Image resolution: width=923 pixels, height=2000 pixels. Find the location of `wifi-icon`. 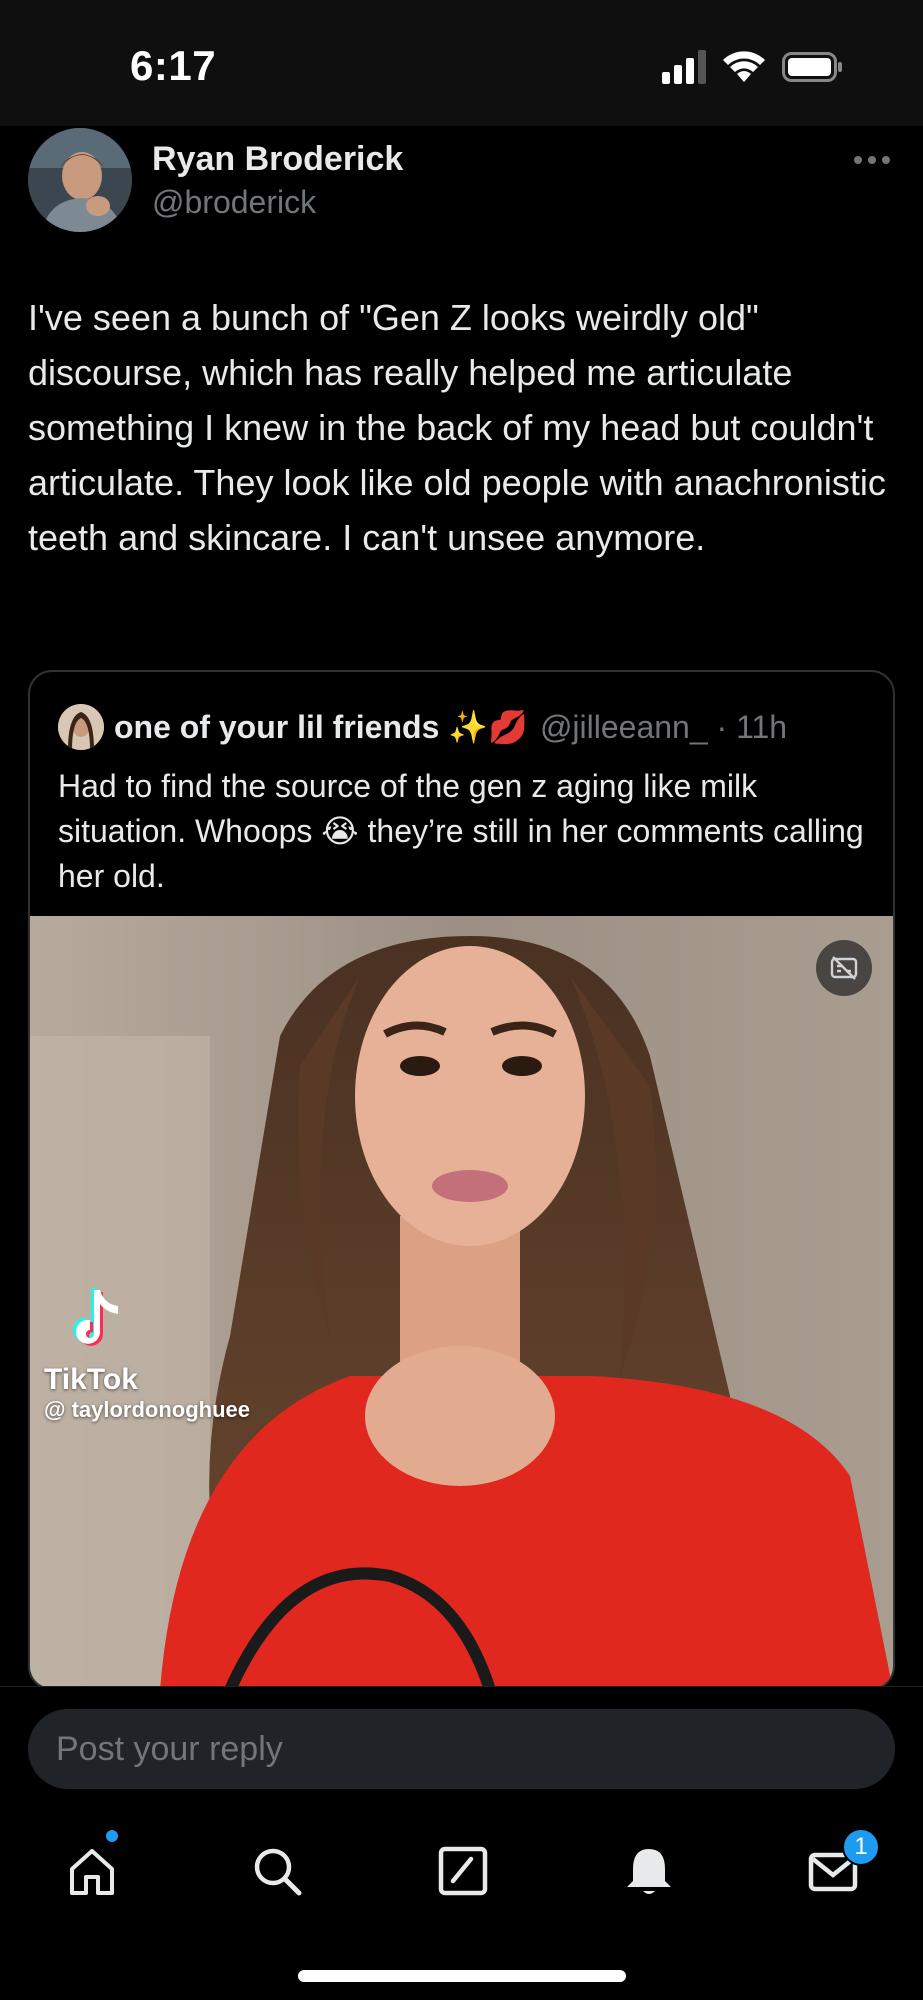

wifi-icon is located at coordinates (744, 66).